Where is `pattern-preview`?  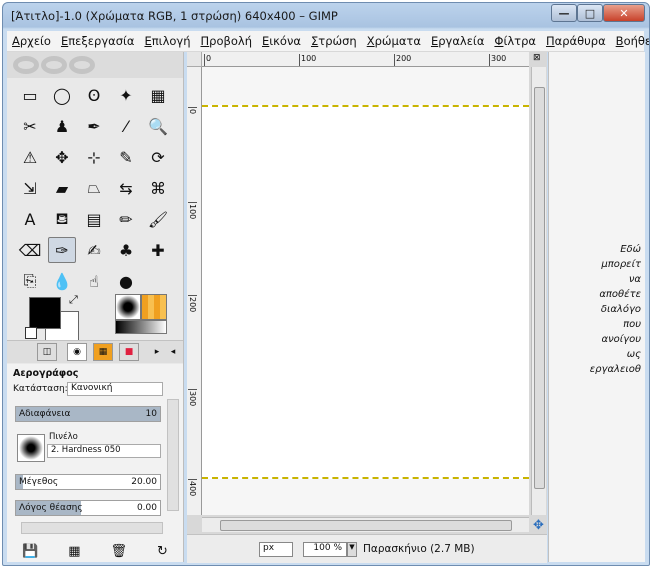 pattern-preview is located at coordinates (154, 307).